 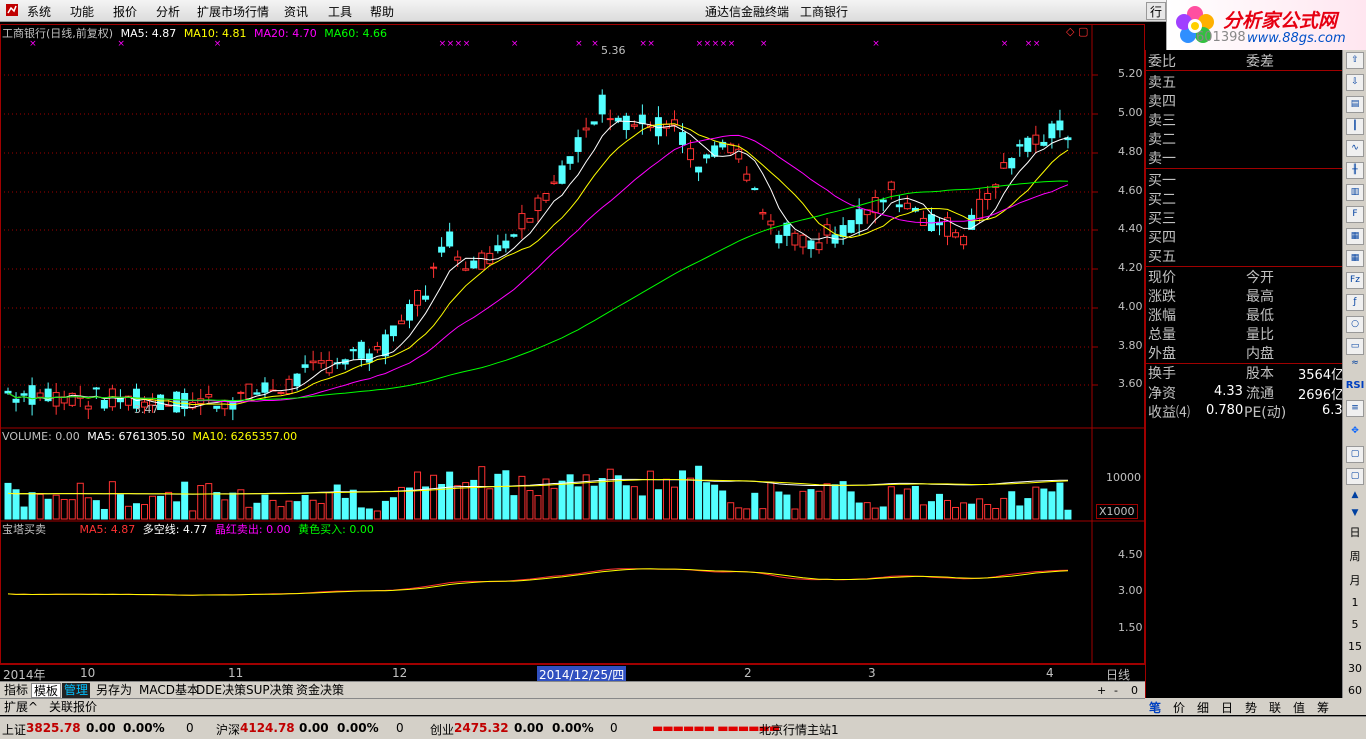 What do you see at coordinates (1275, 707) in the screenshot?
I see `tab-linked: 联` at bounding box center [1275, 707].